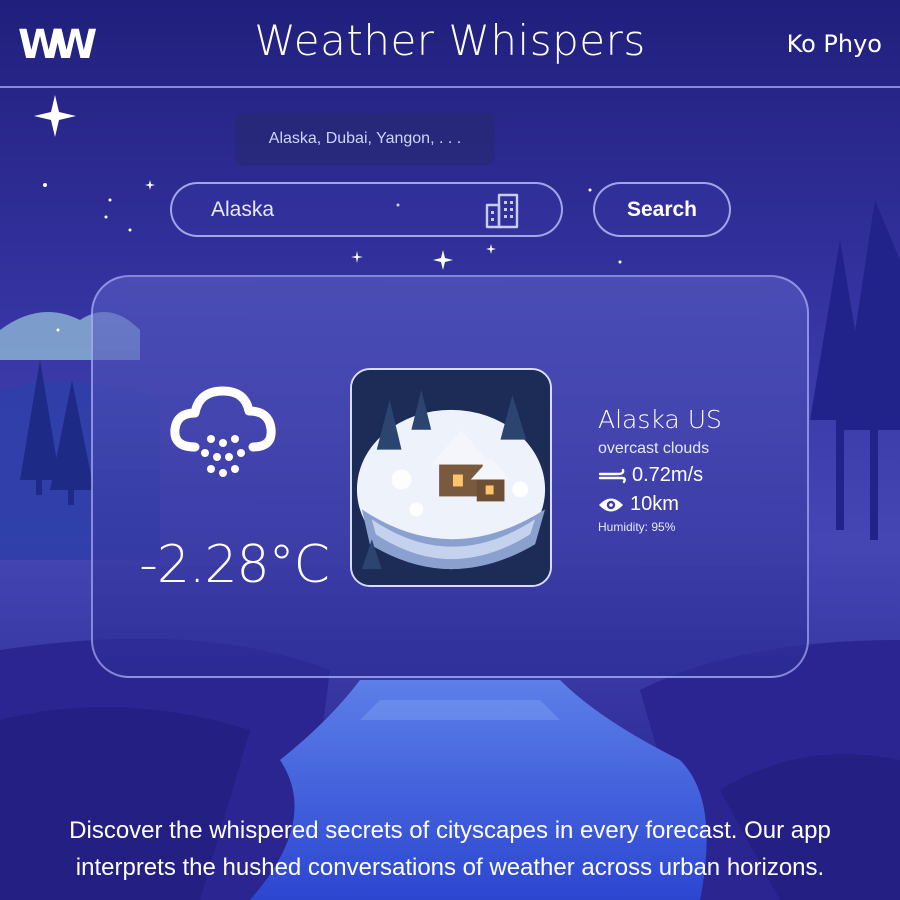  What do you see at coordinates (834, 44) in the screenshot?
I see `user-name: Ko Phyo` at bounding box center [834, 44].